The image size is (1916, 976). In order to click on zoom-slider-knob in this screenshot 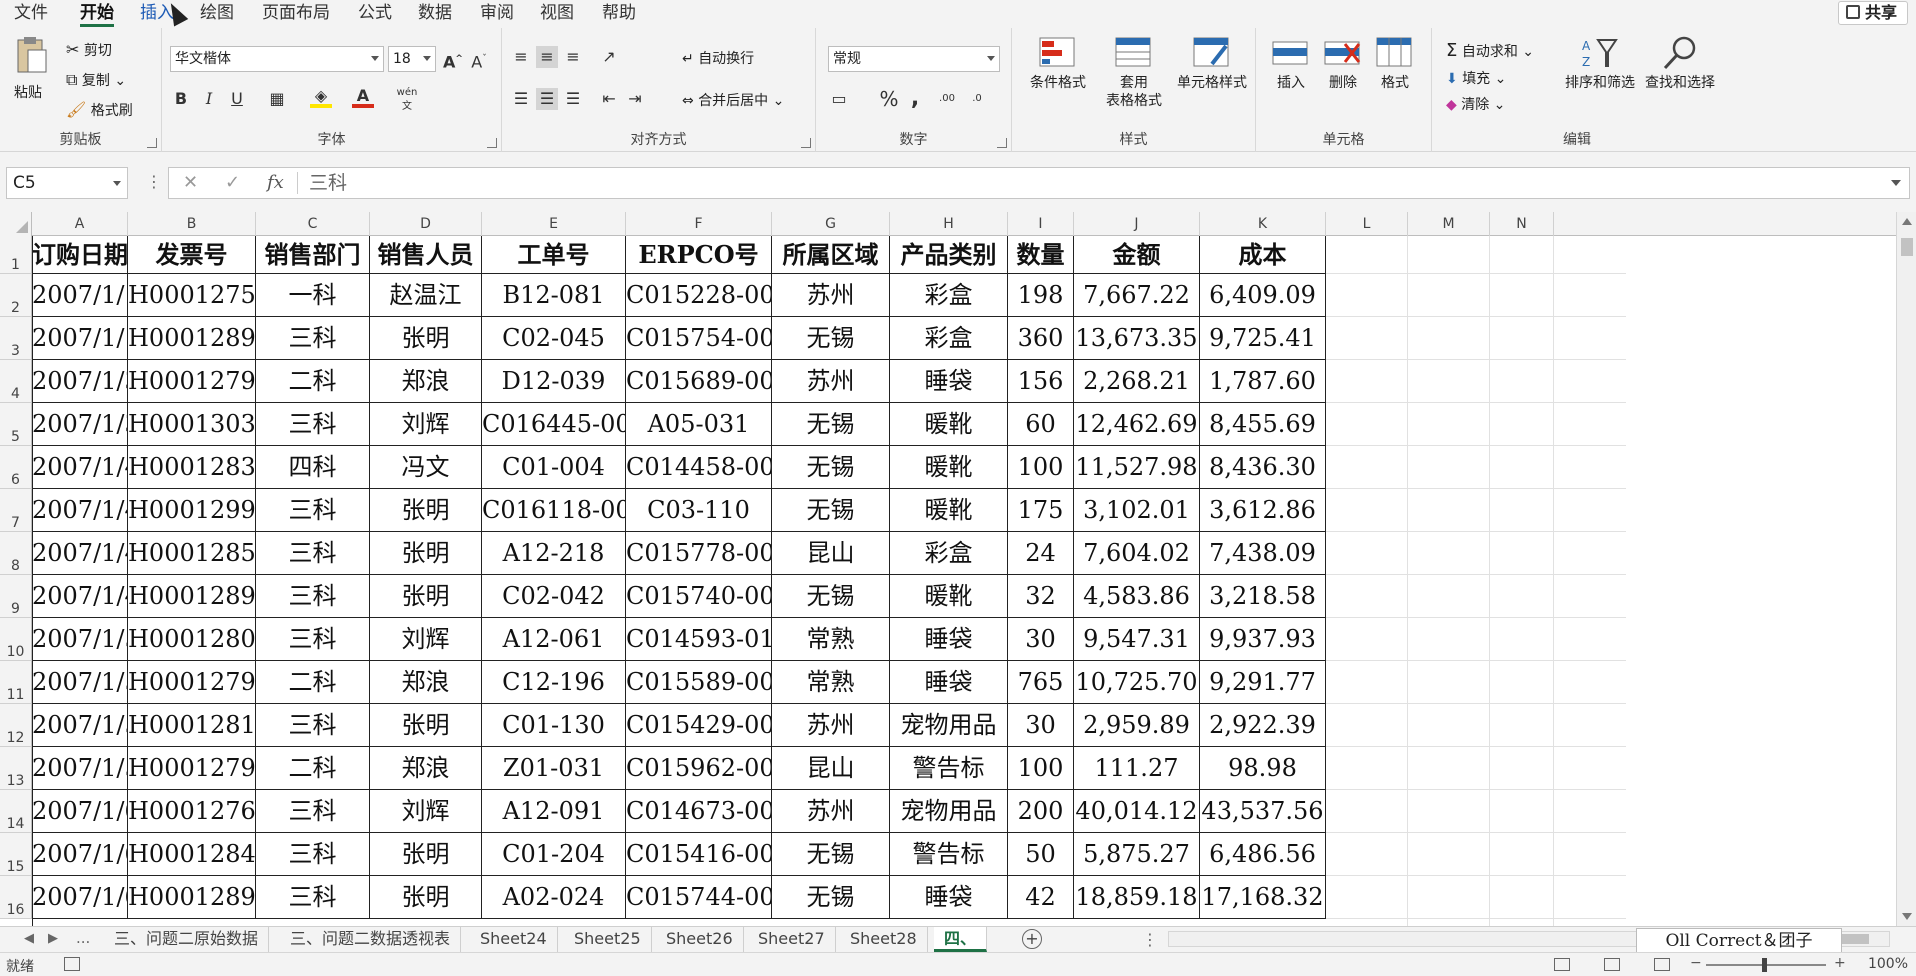, I will do `click(1764, 965)`.